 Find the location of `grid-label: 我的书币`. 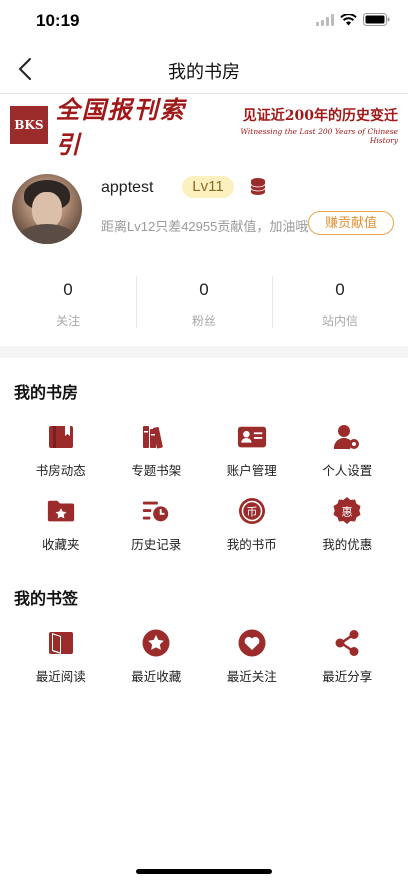

grid-label: 我的书币 is located at coordinates (251, 545).